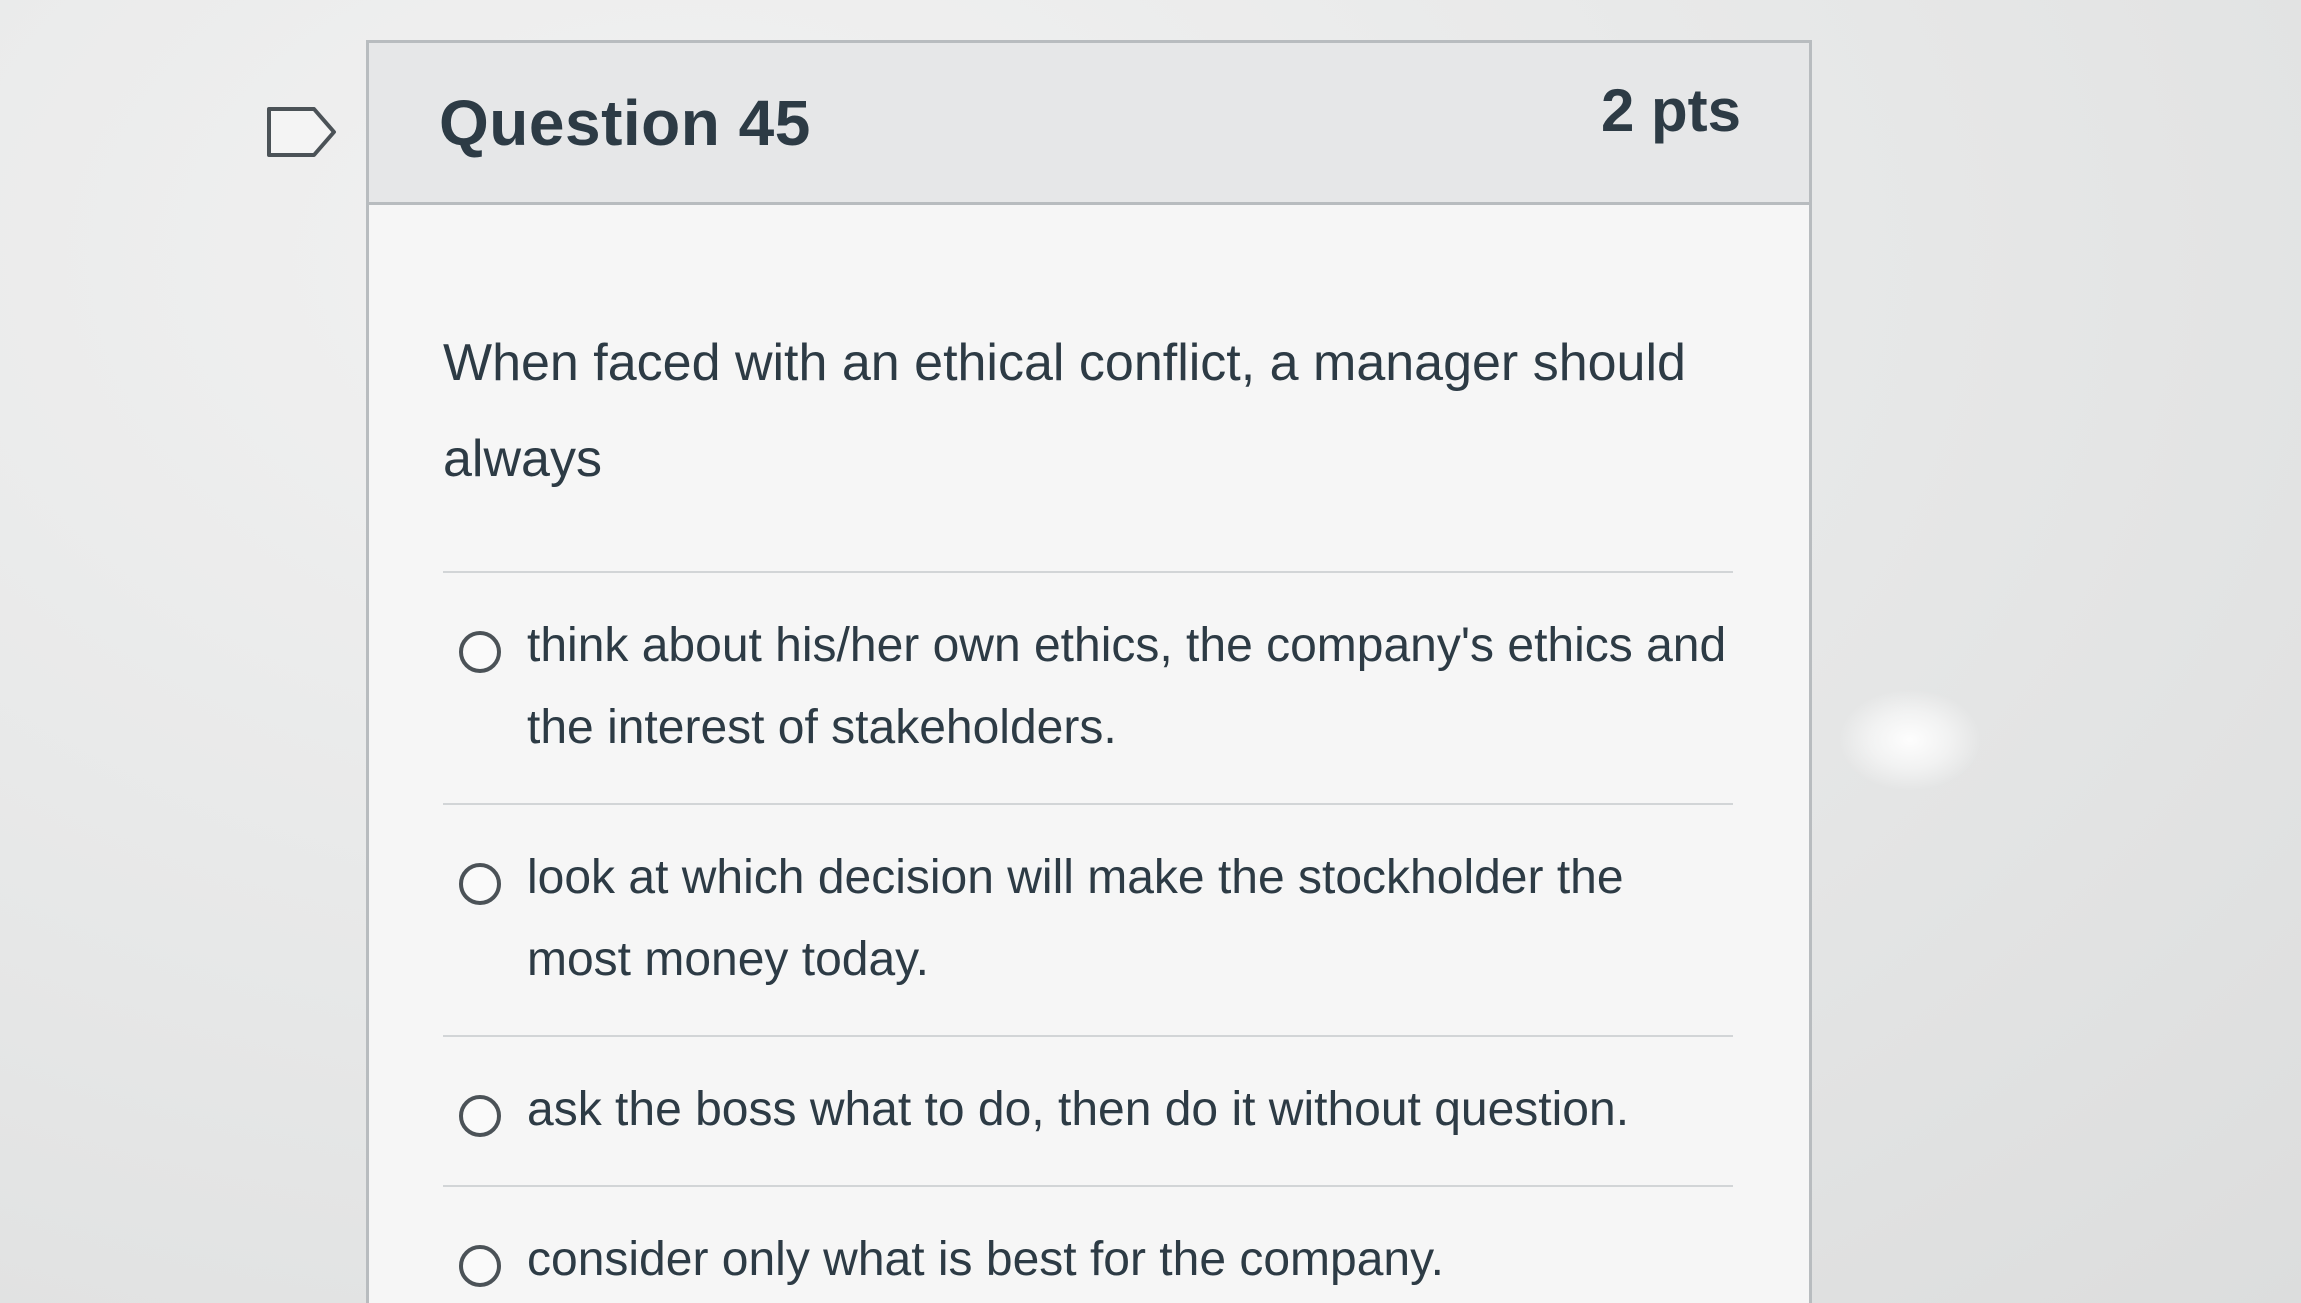 This screenshot has width=2301, height=1303. I want to click on bookmark-flag-icon, so click(302, 132).